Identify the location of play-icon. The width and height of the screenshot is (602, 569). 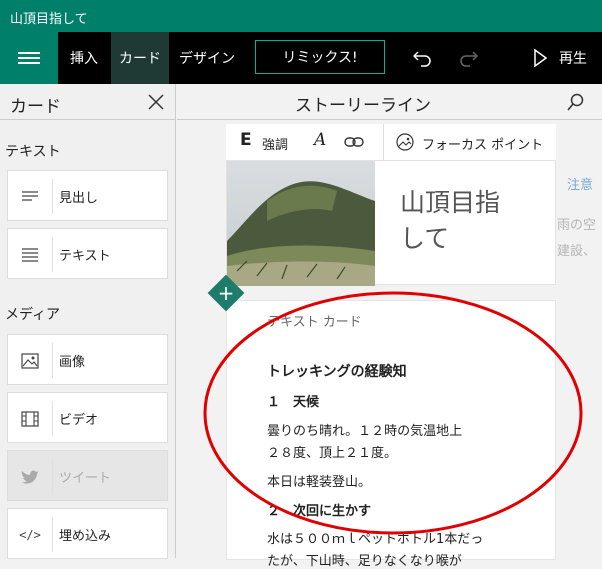
(540, 58).